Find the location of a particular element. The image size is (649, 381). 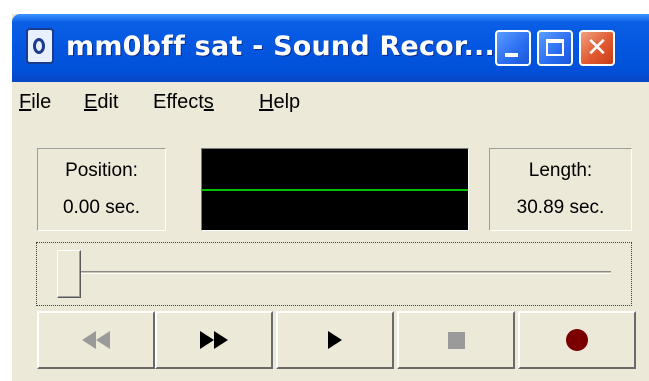

waveform-display is located at coordinates (335, 189).